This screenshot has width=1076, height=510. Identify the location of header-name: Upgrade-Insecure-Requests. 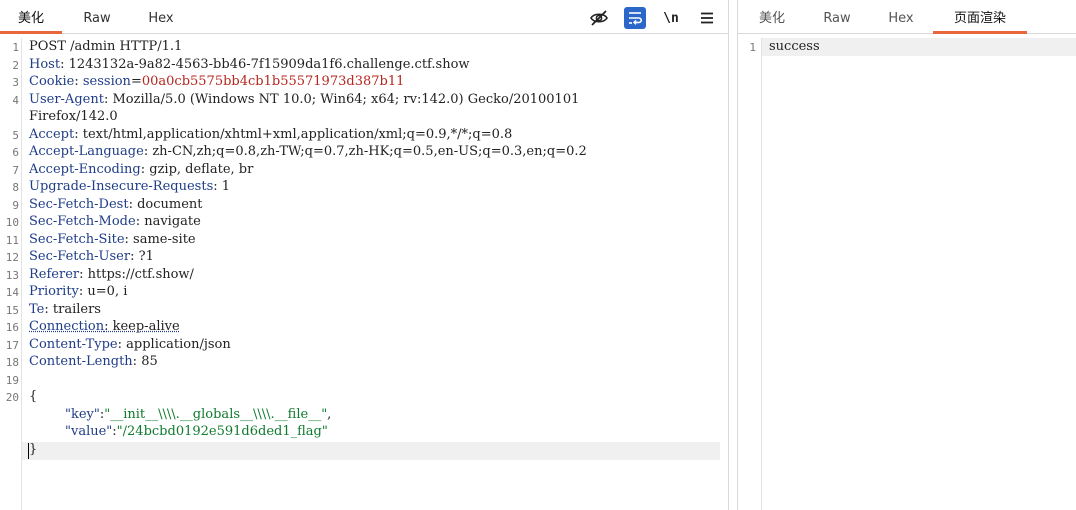
(121, 186).